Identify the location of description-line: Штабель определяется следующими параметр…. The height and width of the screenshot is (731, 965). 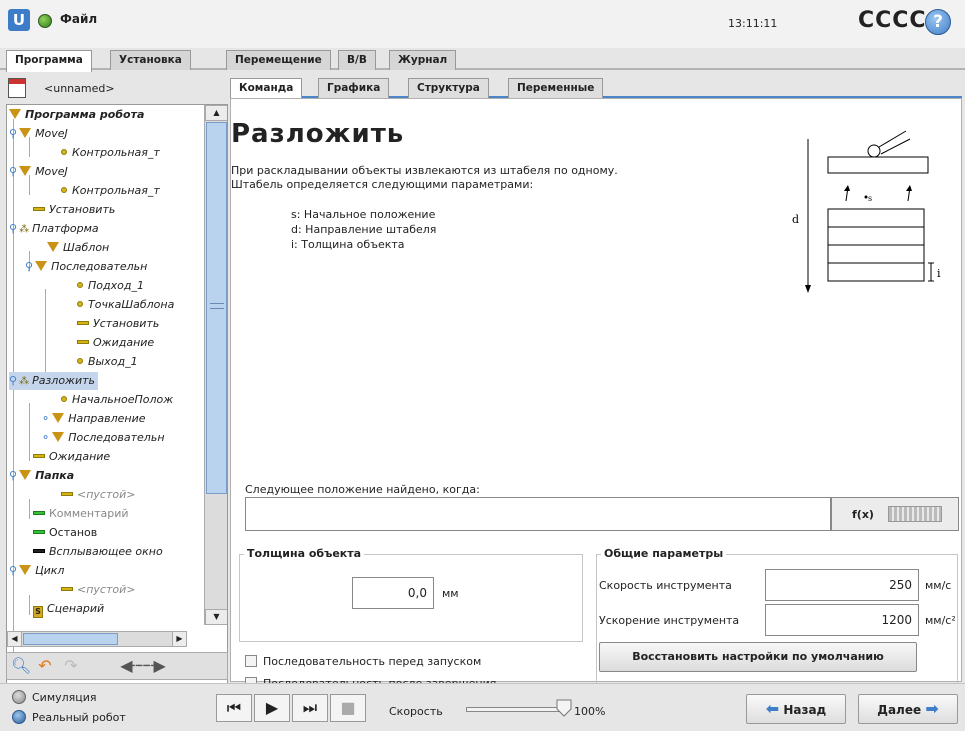
(382, 184).